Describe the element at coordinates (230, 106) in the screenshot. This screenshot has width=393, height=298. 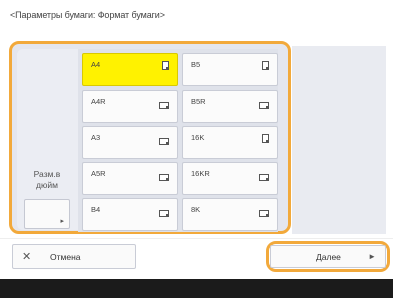
I see `paper-size-b5r: B5R` at that location.